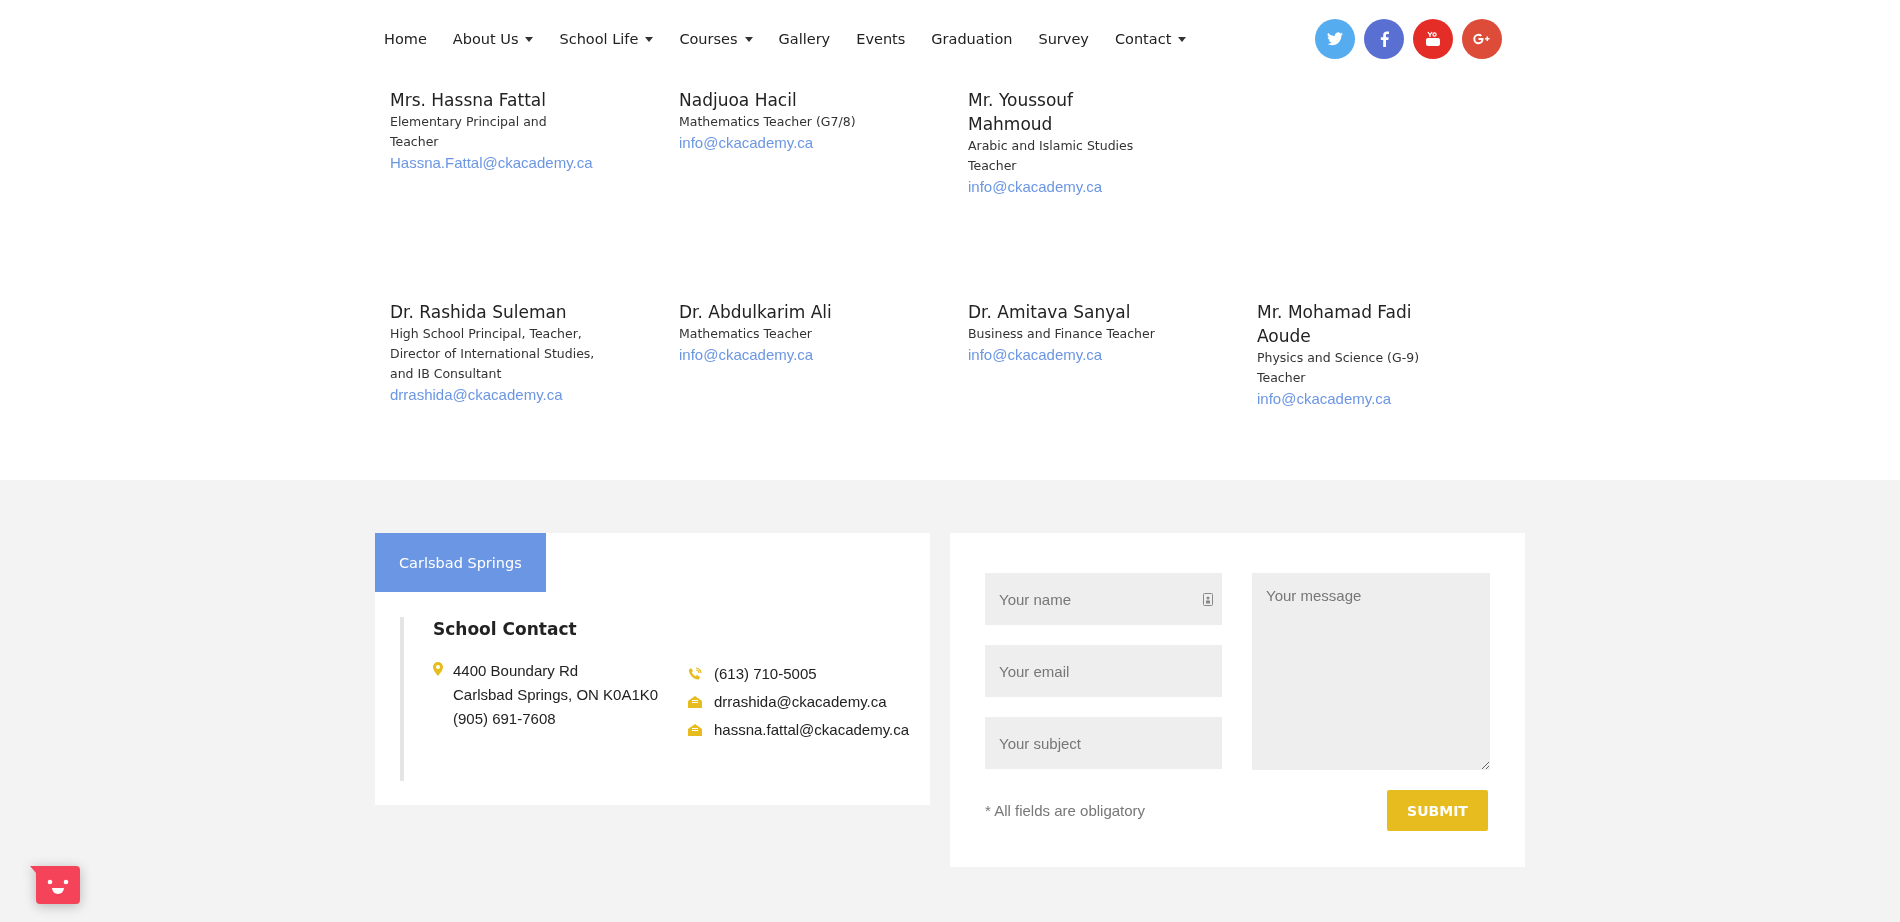 The width and height of the screenshot is (1900, 922). What do you see at coordinates (1208, 599) in the screenshot?
I see `contact-card-icon` at bounding box center [1208, 599].